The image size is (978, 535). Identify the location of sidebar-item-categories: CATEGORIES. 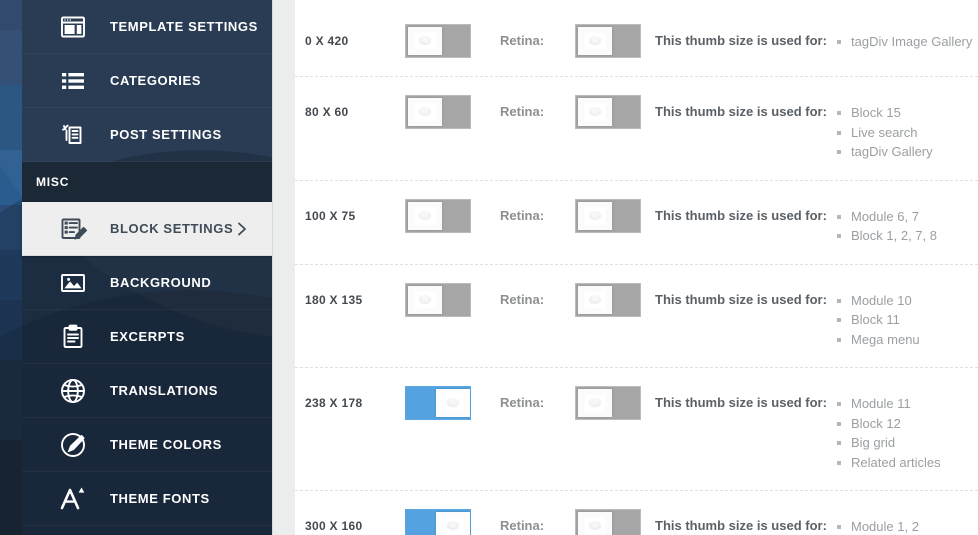
(147, 81).